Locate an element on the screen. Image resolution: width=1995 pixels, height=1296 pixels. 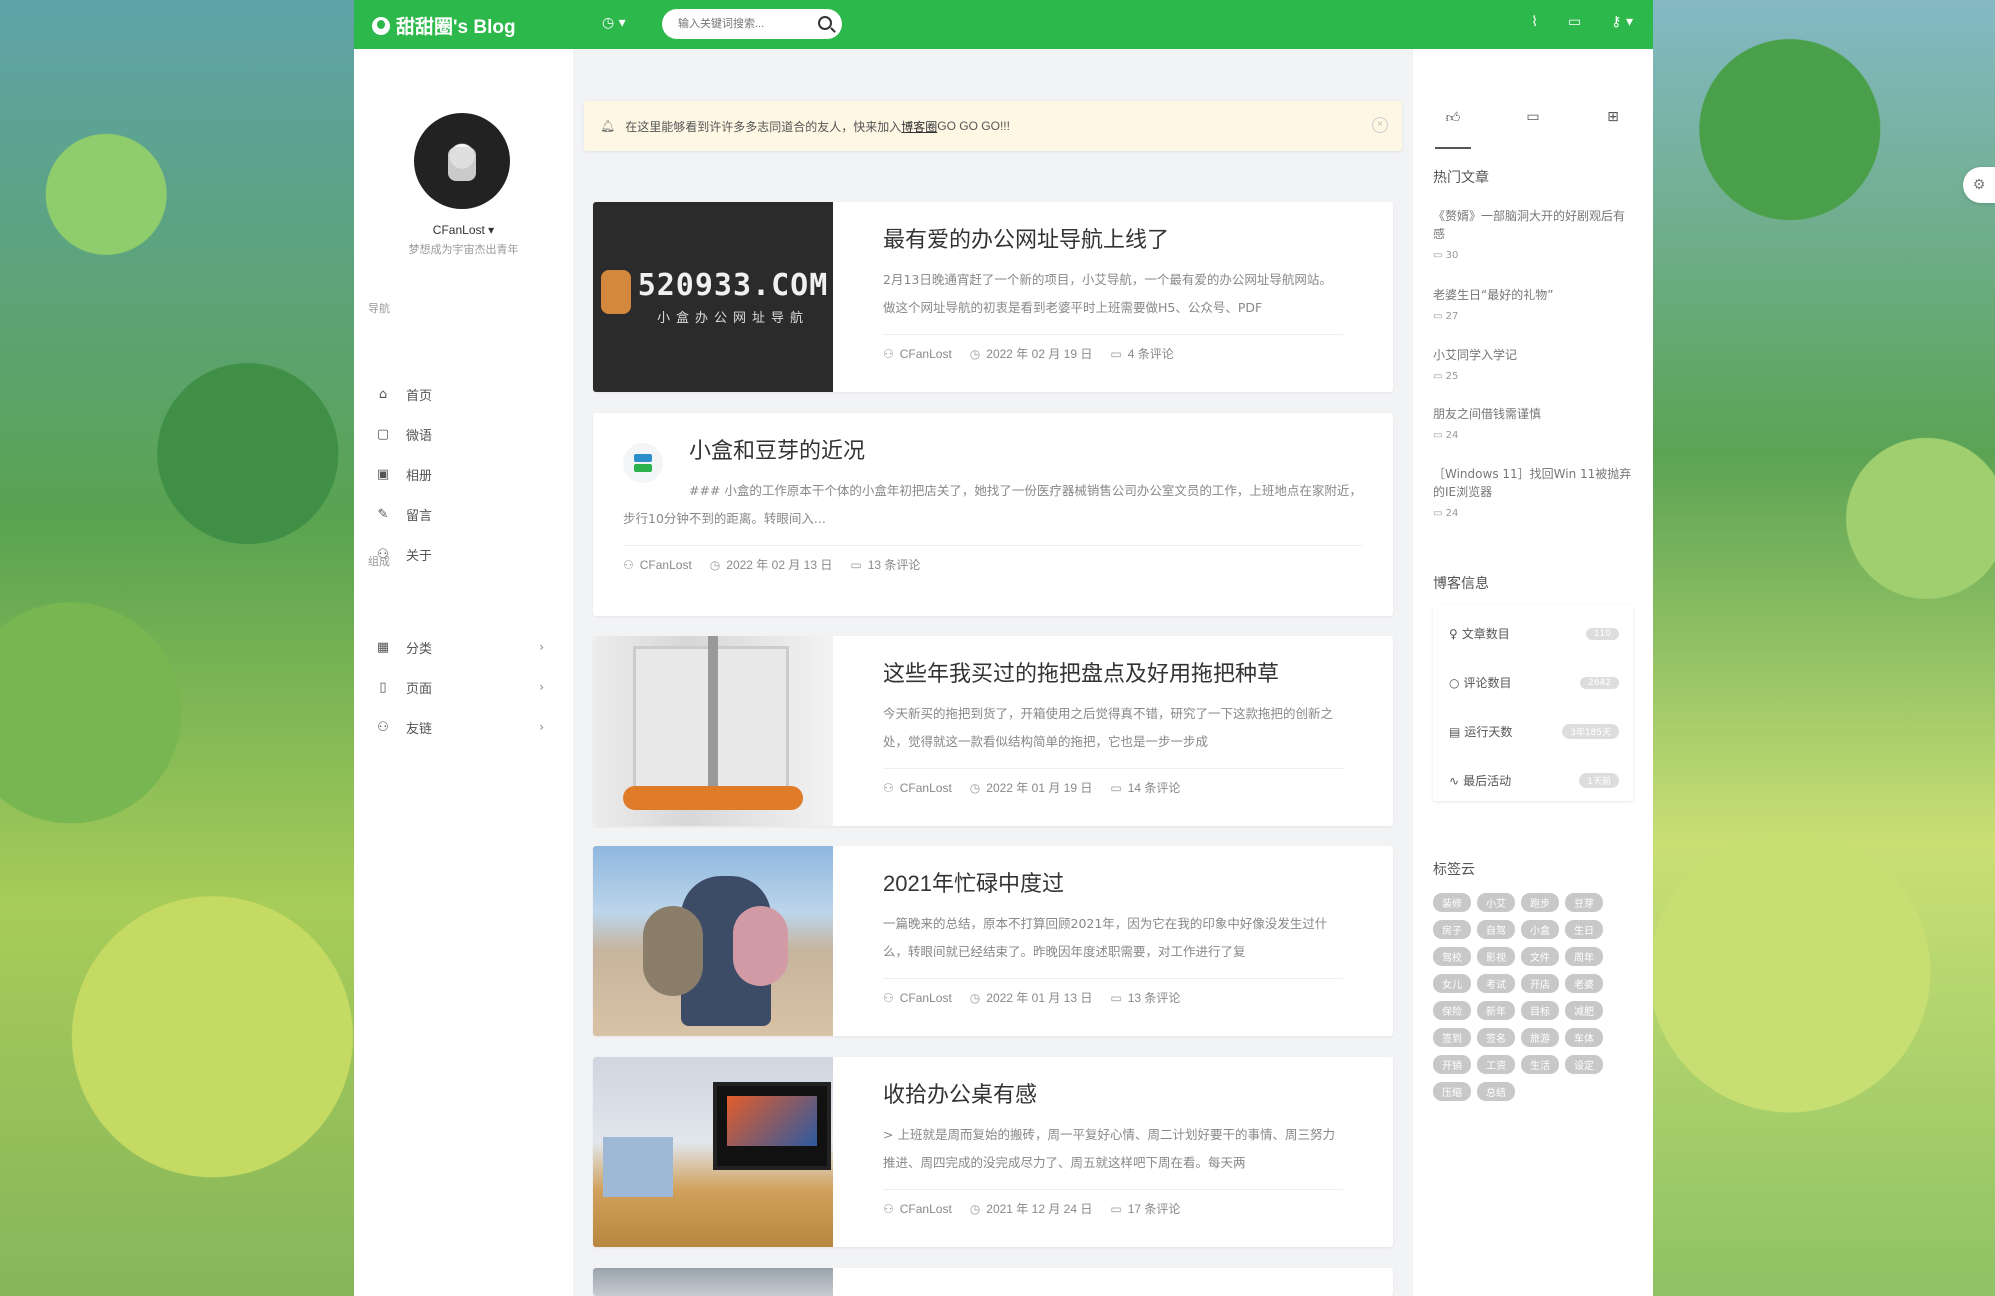
post-title: 小盒和豆芽的近况 is located at coordinates (1026, 449).